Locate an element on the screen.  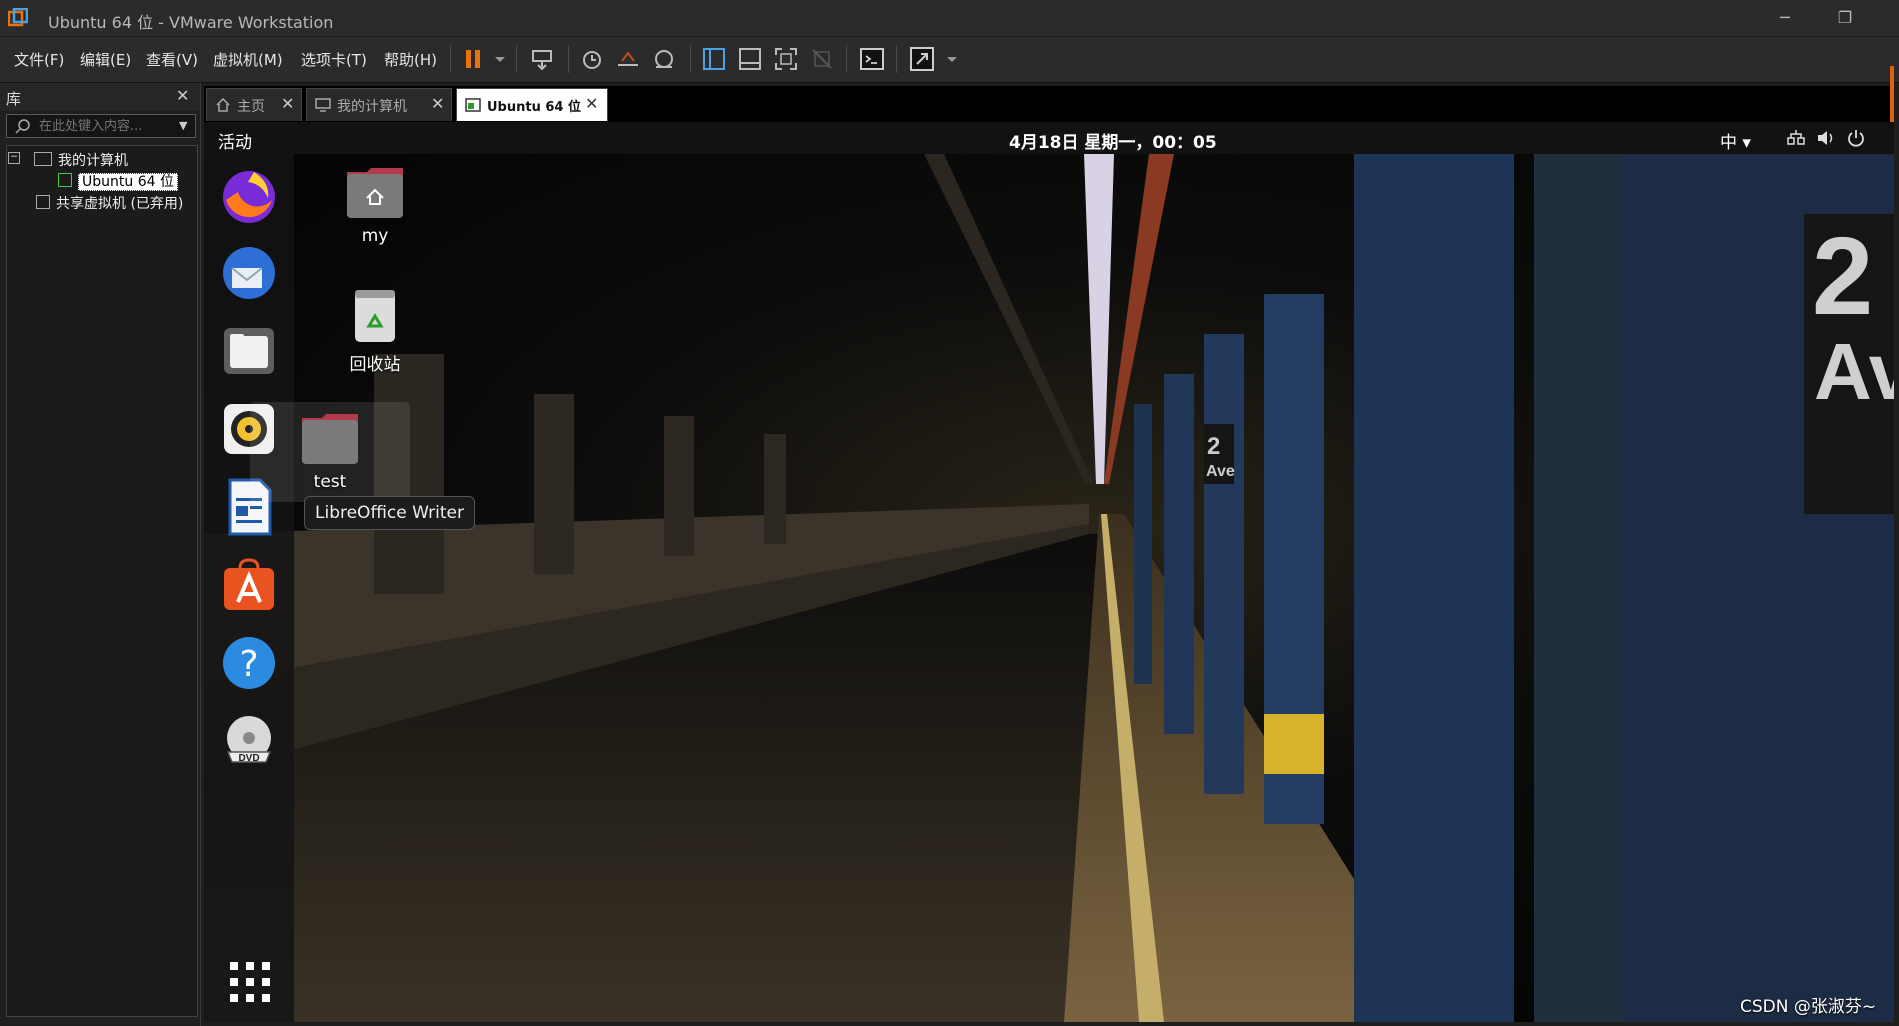
library-search-input is located at coordinates (104, 126).